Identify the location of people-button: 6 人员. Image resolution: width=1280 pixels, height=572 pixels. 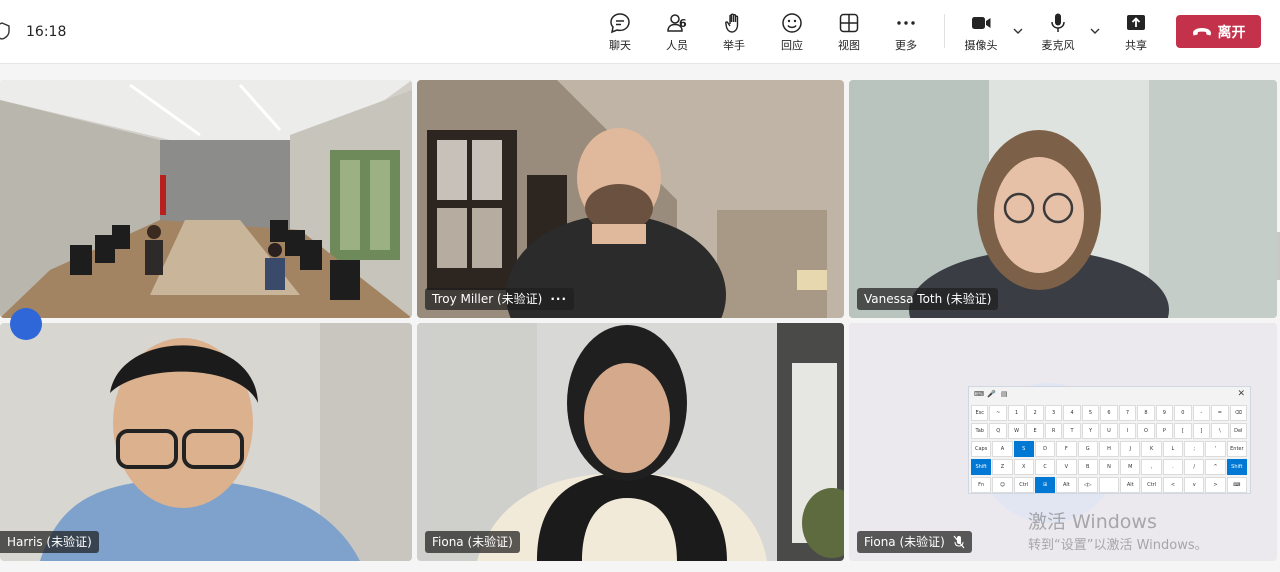
(677, 34).